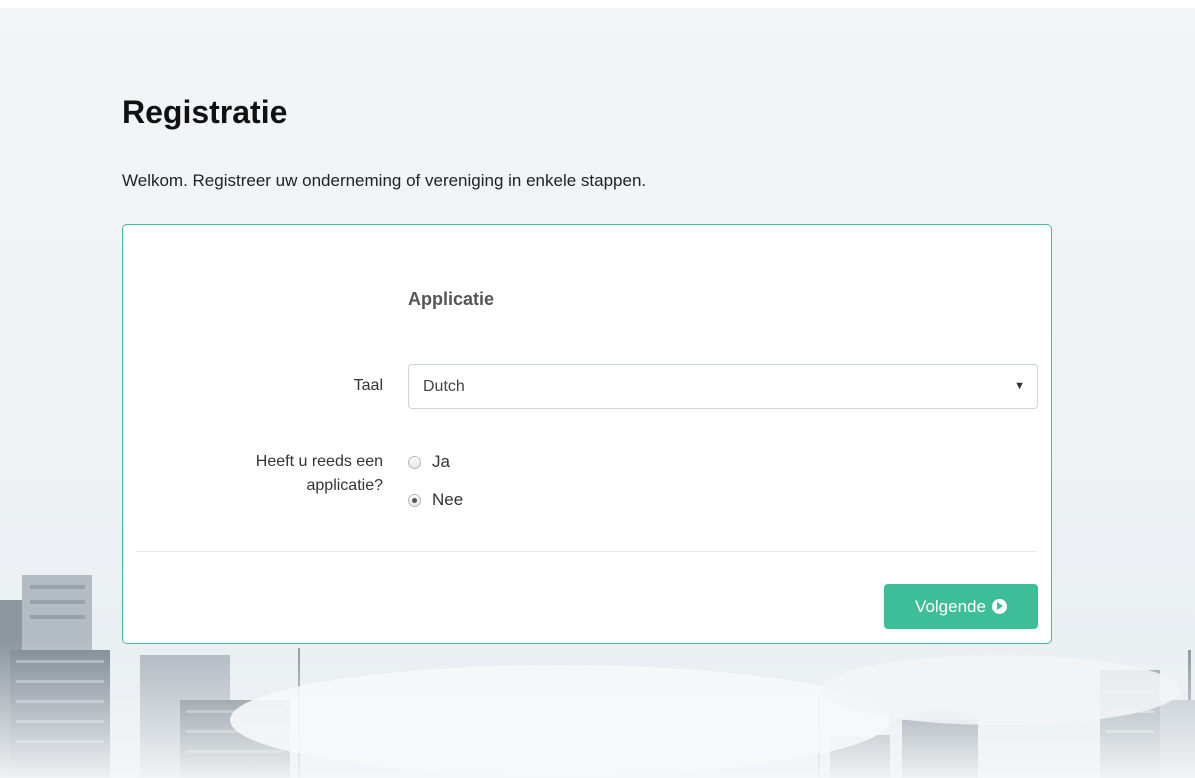  Describe the element at coordinates (368, 385) in the screenshot. I see `language-label: Taal` at that location.